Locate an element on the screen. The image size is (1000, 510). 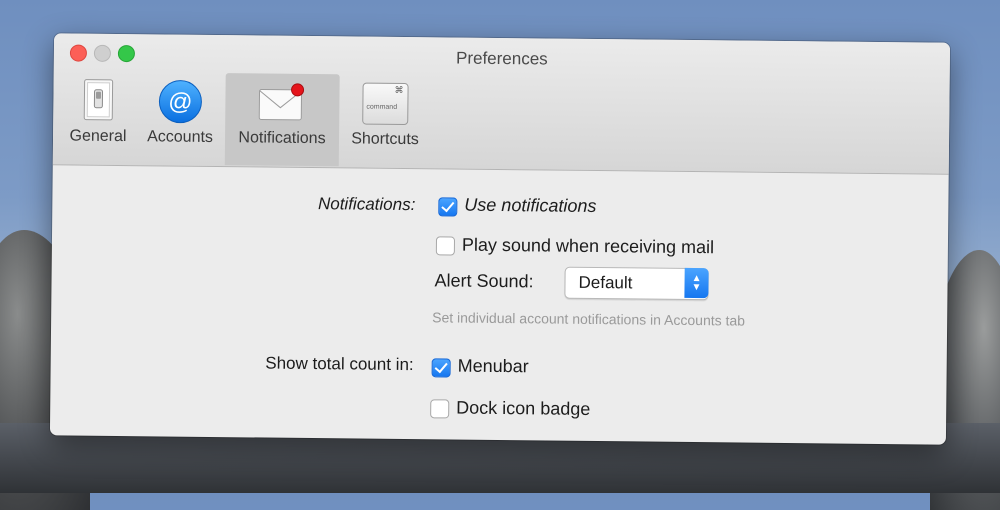
tab-general: General is located at coordinates (98, 117).